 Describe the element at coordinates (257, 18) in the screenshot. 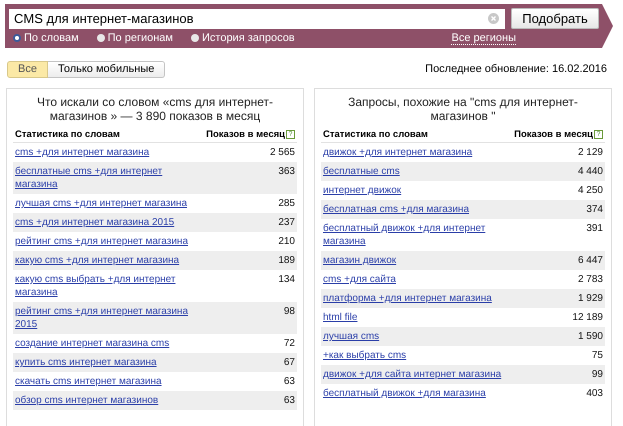

I see `search-field: CMS для интернет-магазинов` at that location.